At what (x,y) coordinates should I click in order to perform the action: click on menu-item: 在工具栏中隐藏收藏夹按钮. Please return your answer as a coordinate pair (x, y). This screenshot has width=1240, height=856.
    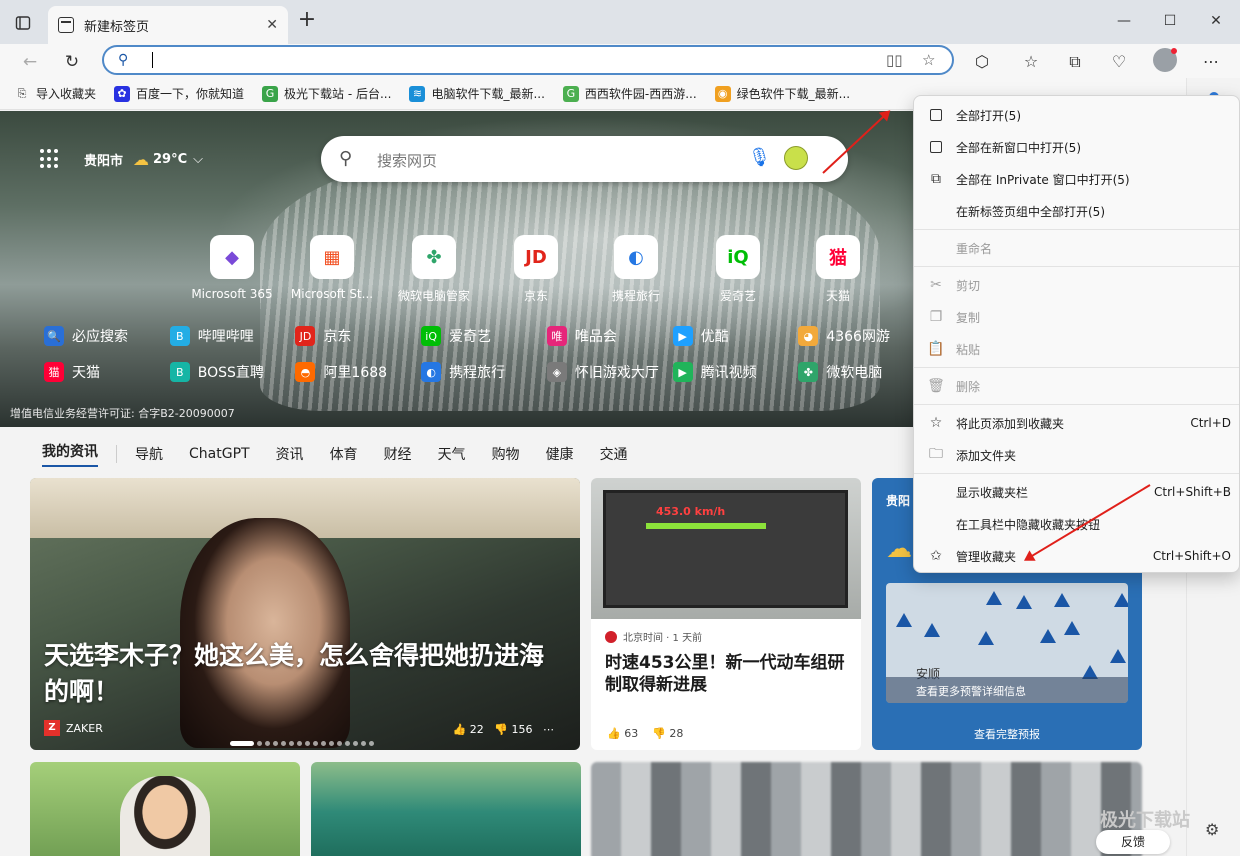
    Looking at the image, I should click on (1076, 524).